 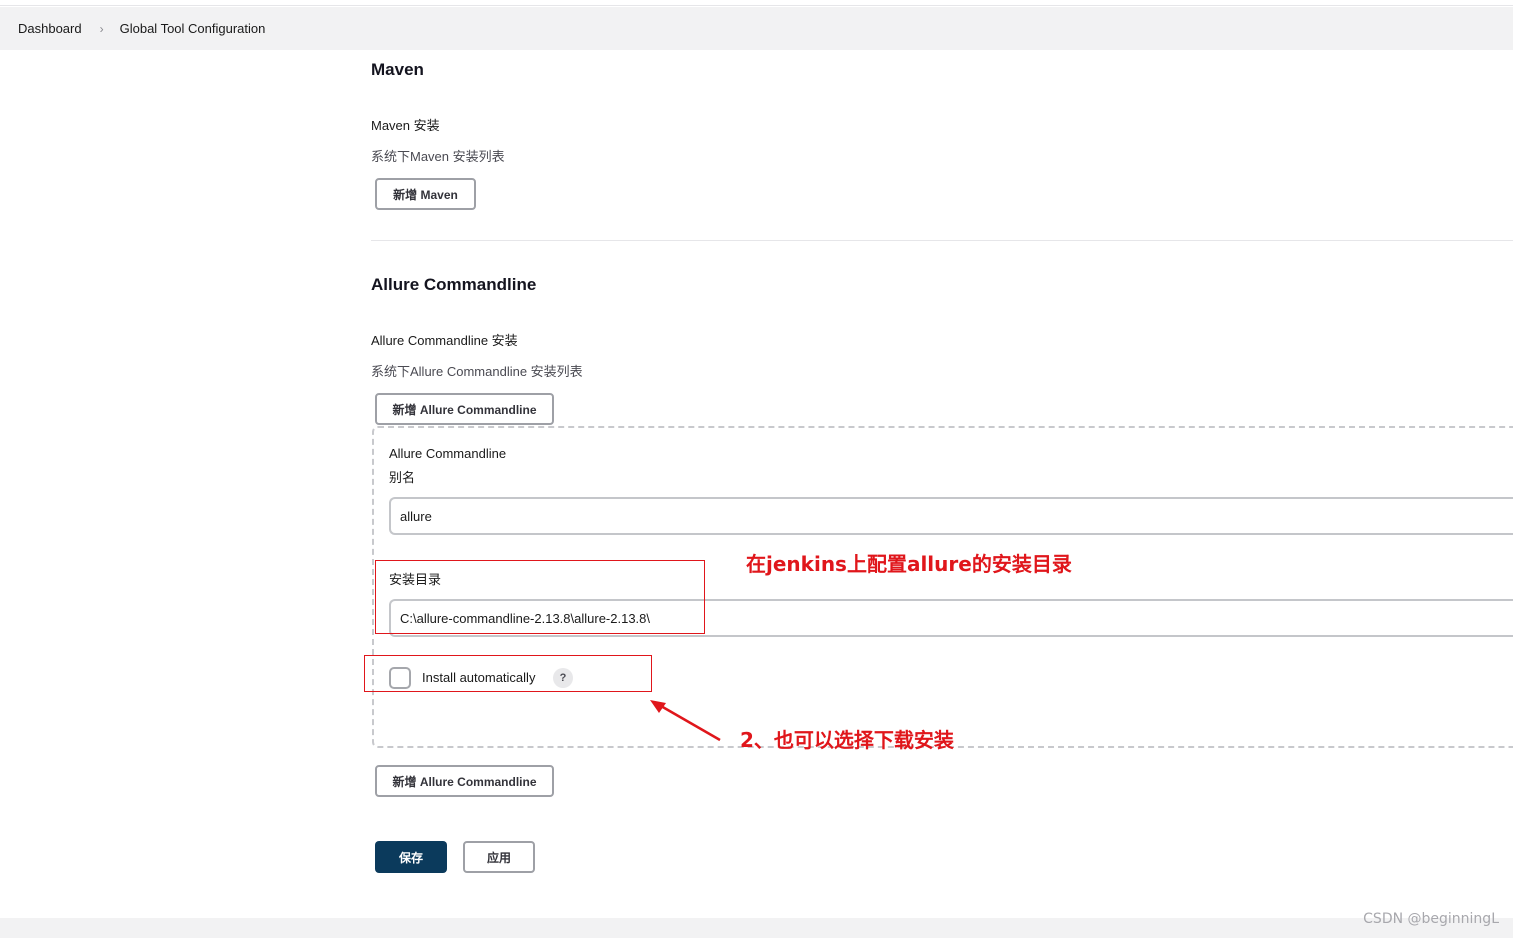 I want to click on red-arrow-icon, so click(x=685, y=721).